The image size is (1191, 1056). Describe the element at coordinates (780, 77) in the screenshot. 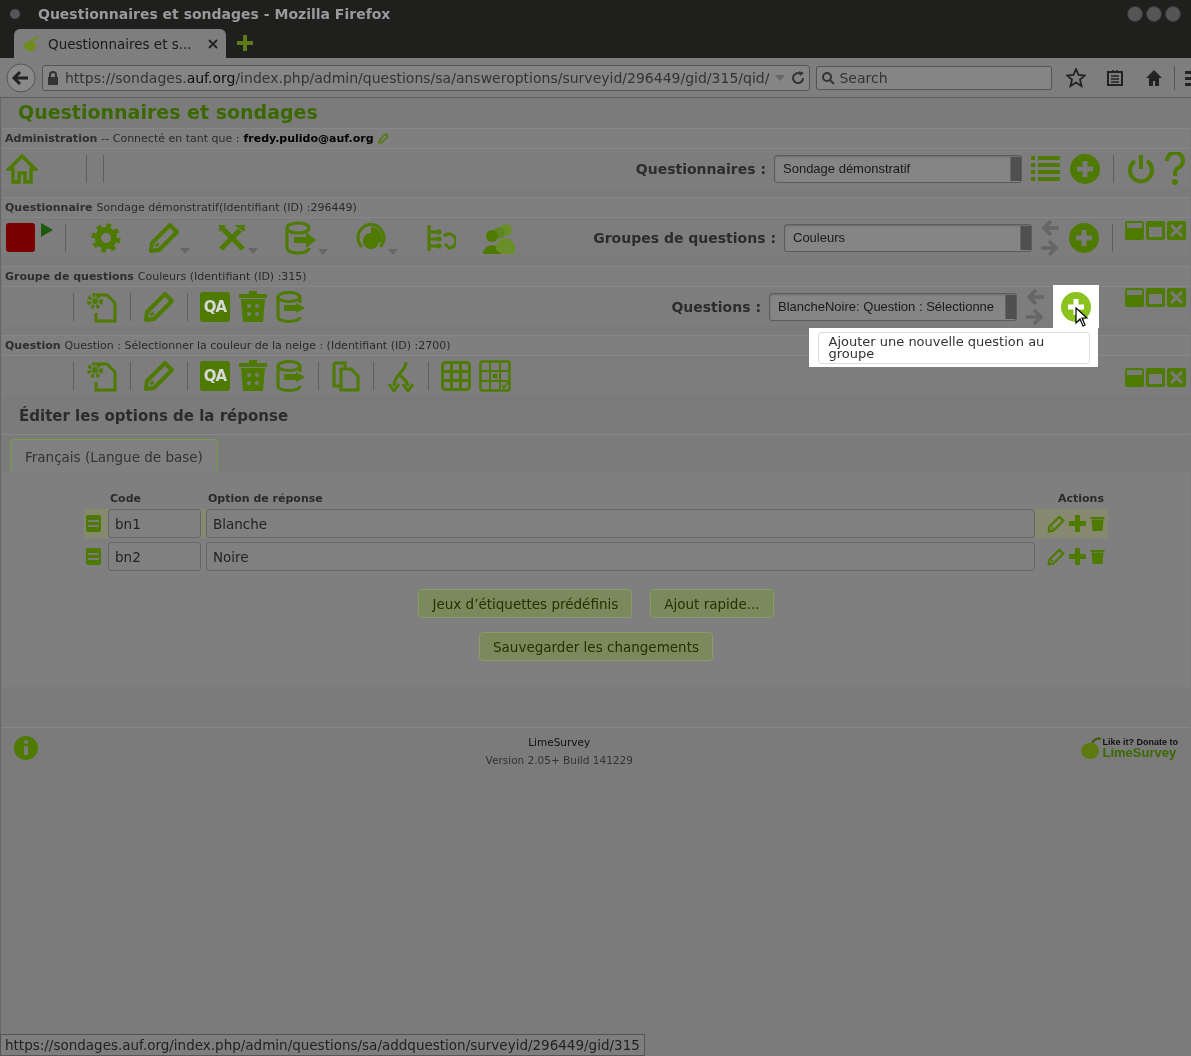

I see `dropdown-caret-icon` at that location.